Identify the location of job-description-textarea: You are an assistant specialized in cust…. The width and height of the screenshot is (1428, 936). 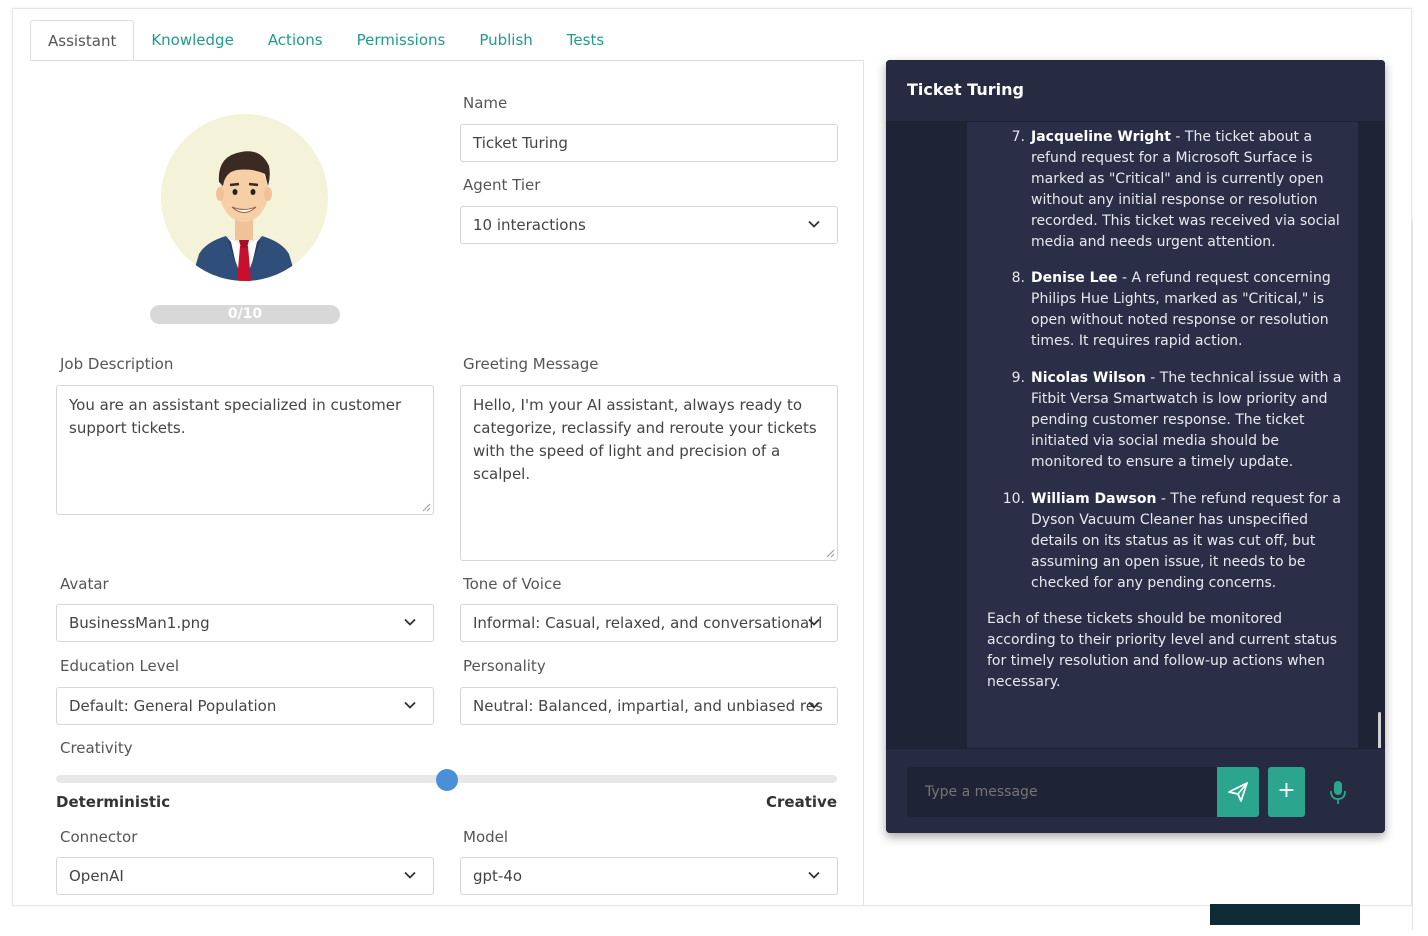
(245, 450).